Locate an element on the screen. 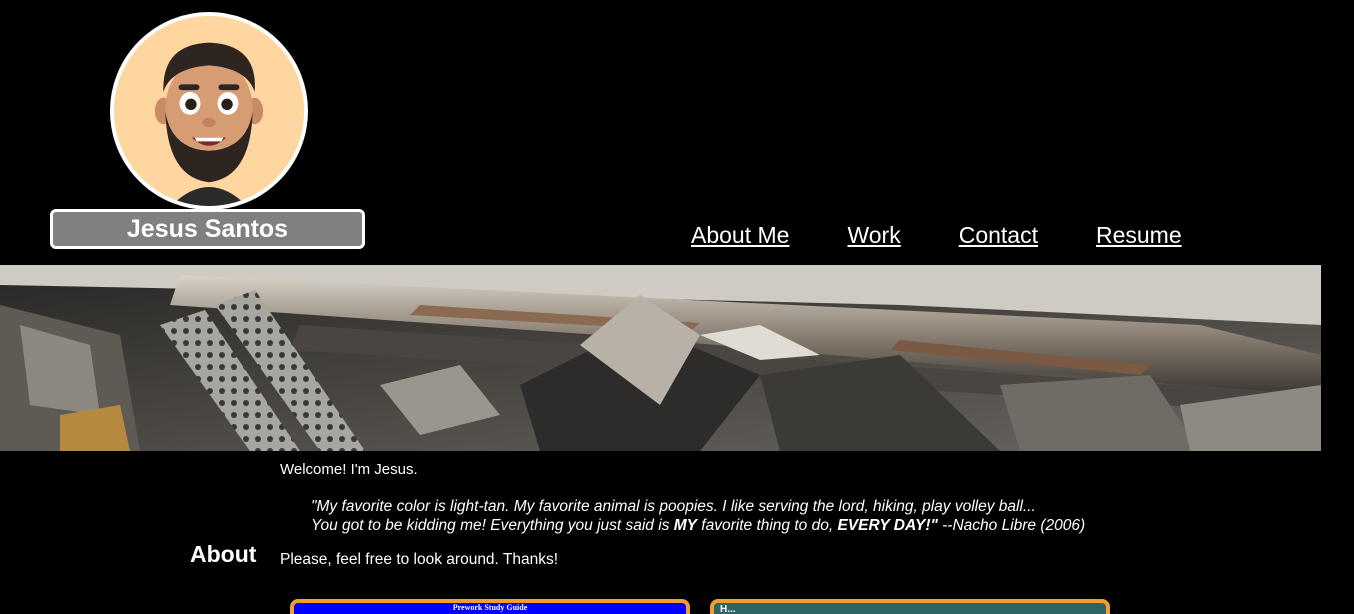 This screenshot has height=614, width=1354. nav-link-resume: Resume is located at coordinates (1139, 235).